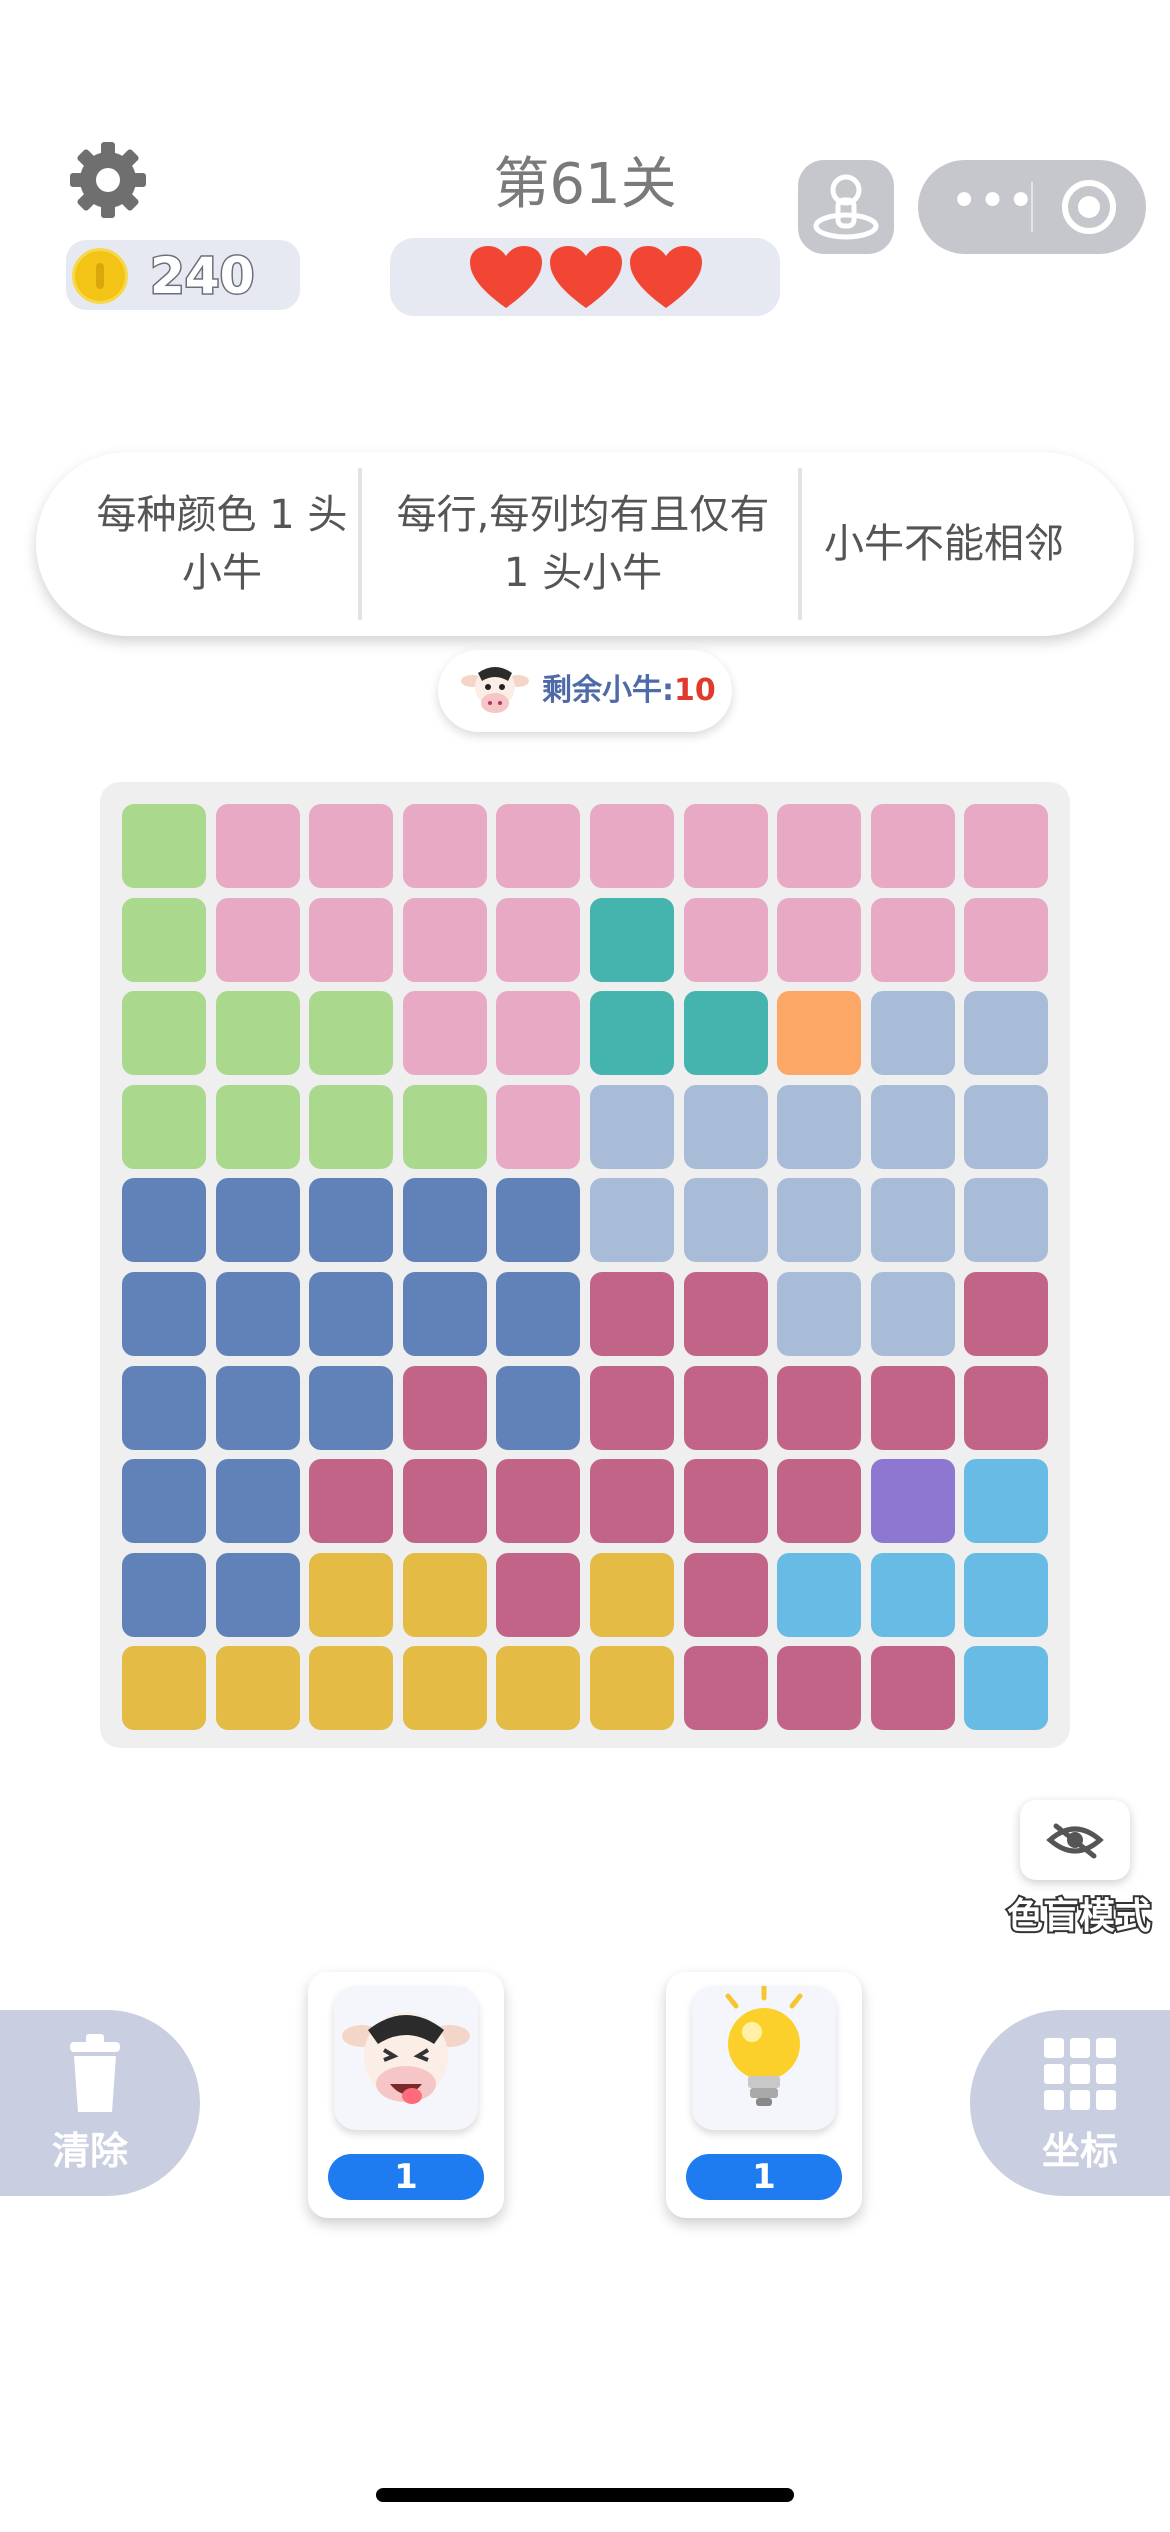 This screenshot has width=1170, height=2532. I want to click on more-menu-icon: •••, so click(992, 207).